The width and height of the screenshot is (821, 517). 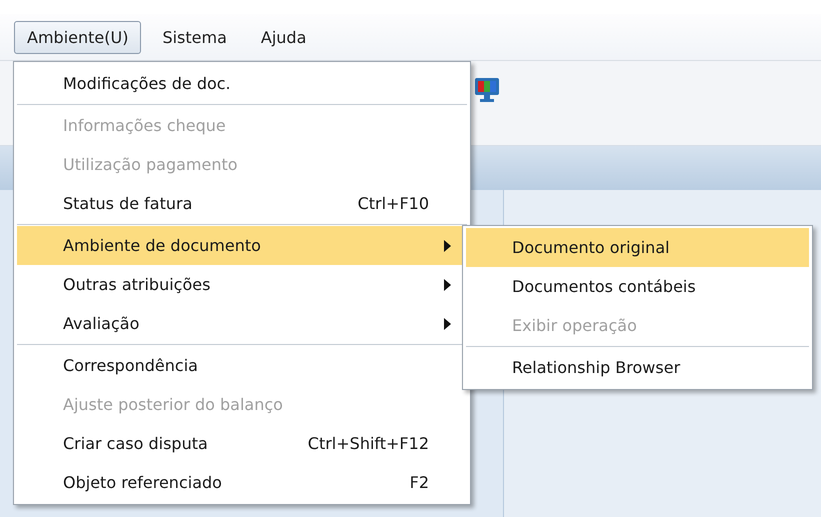 What do you see at coordinates (368, 443) in the screenshot?
I see `shortcut-label: Ctrl+Shift+F12` at bounding box center [368, 443].